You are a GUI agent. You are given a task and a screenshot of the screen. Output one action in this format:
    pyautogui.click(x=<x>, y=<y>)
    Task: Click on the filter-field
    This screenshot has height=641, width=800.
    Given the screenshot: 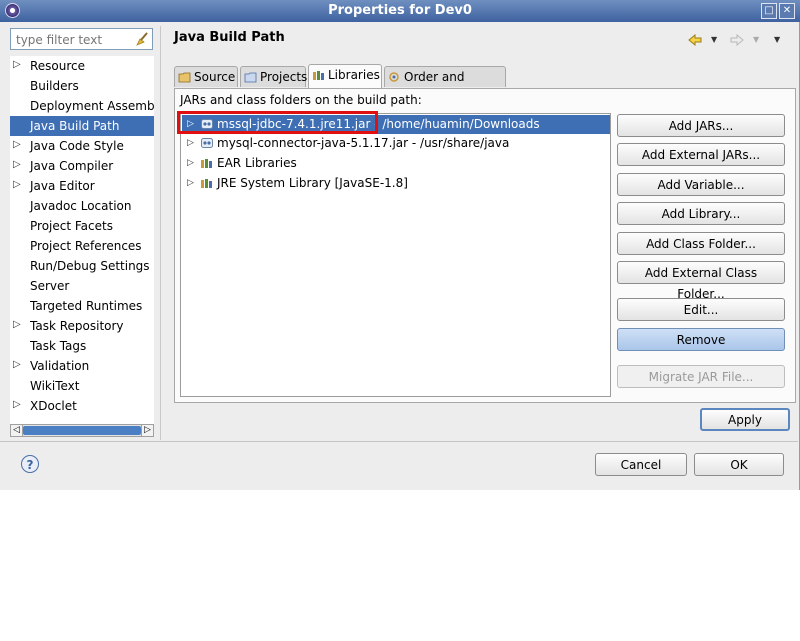 What is the action you would take?
    pyautogui.click(x=81, y=39)
    